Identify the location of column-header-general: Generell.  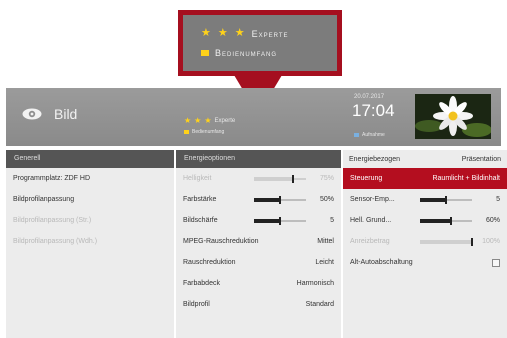
(90, 159).